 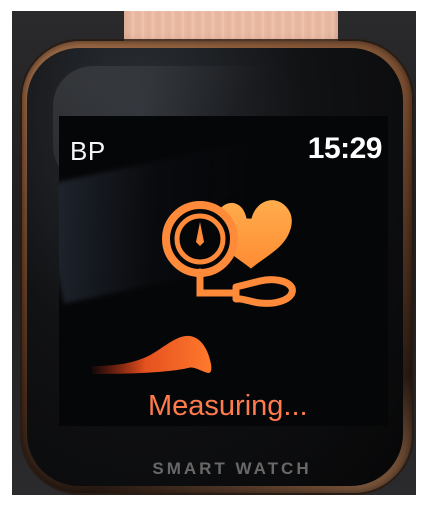 I want to click on clock-time: 15:29, so click(x=345, y=148).